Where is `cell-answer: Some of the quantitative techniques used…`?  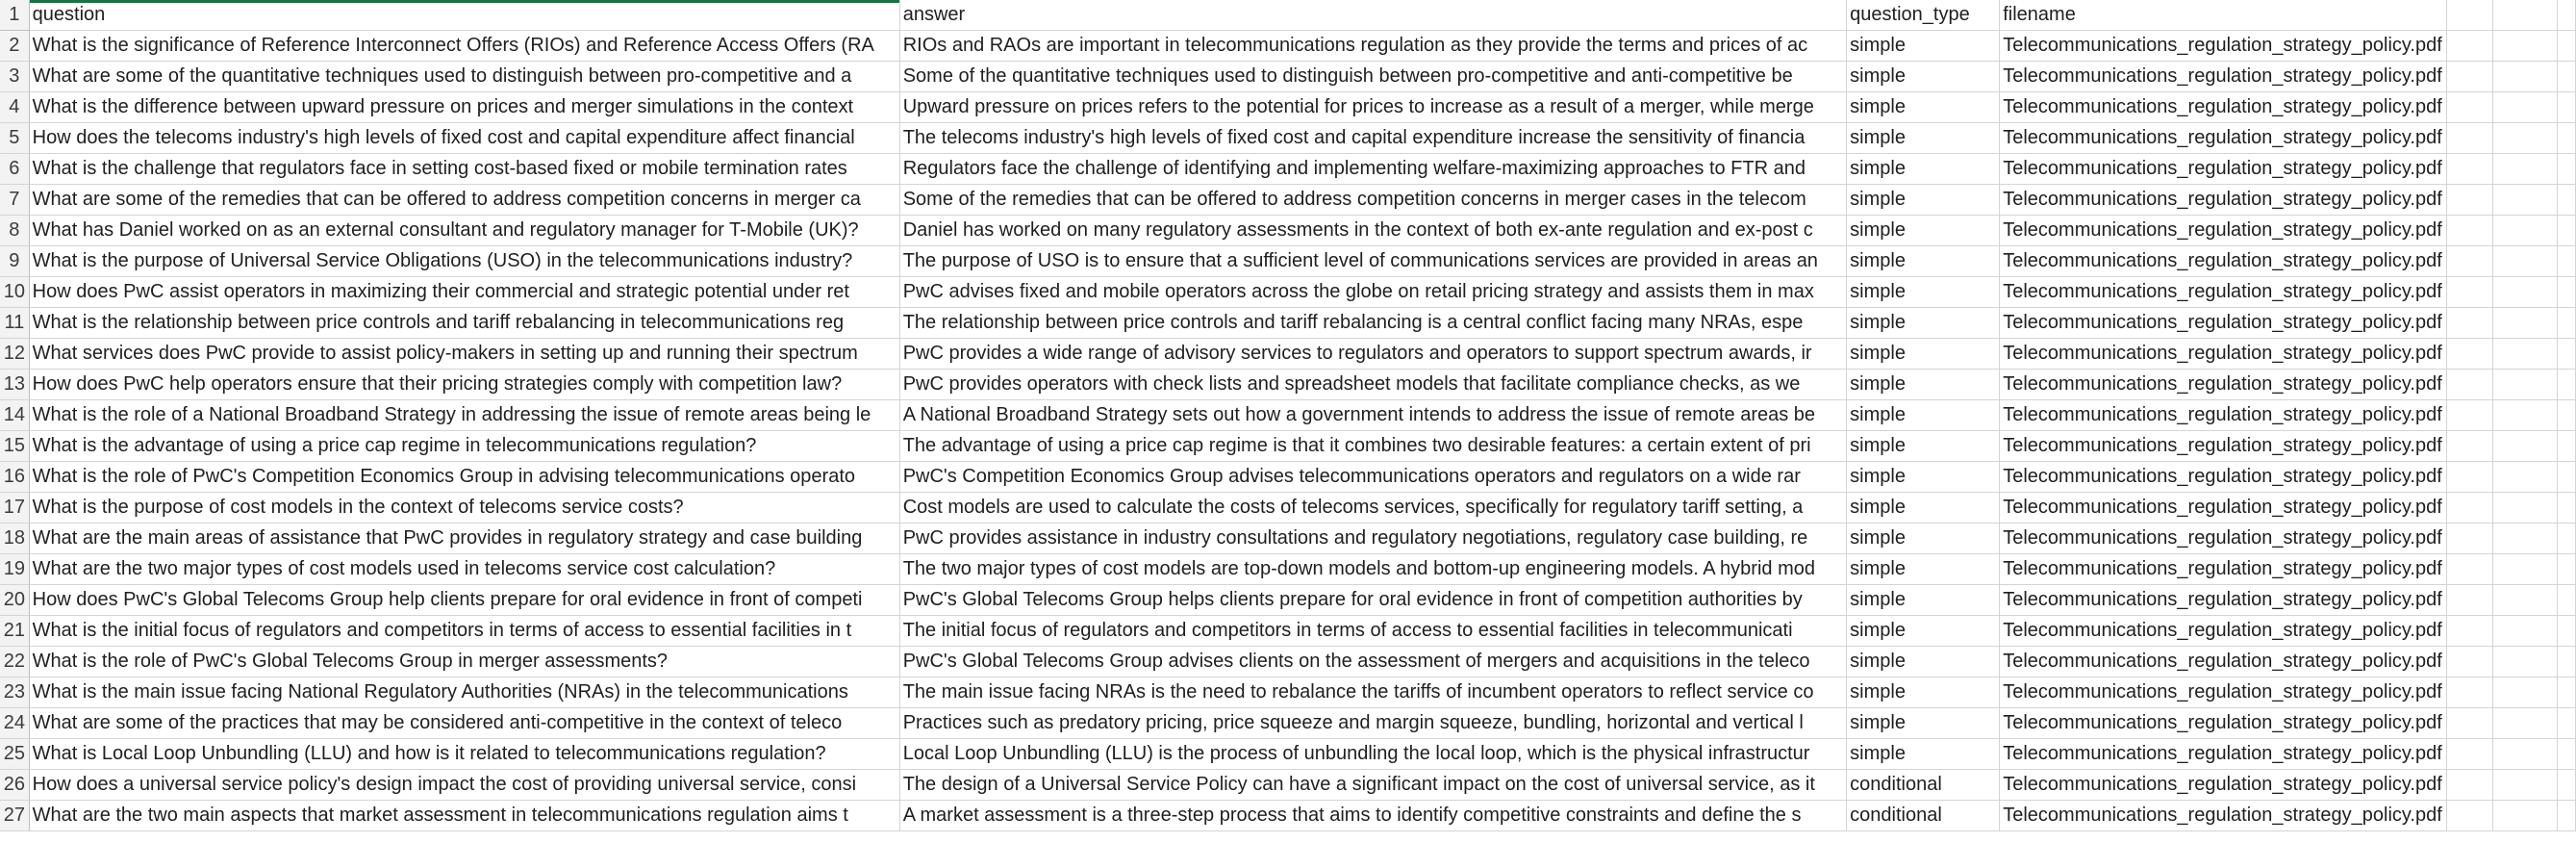
cell-answer: Some of the quantitative techniques used… is located at coordinates (1374, 76).